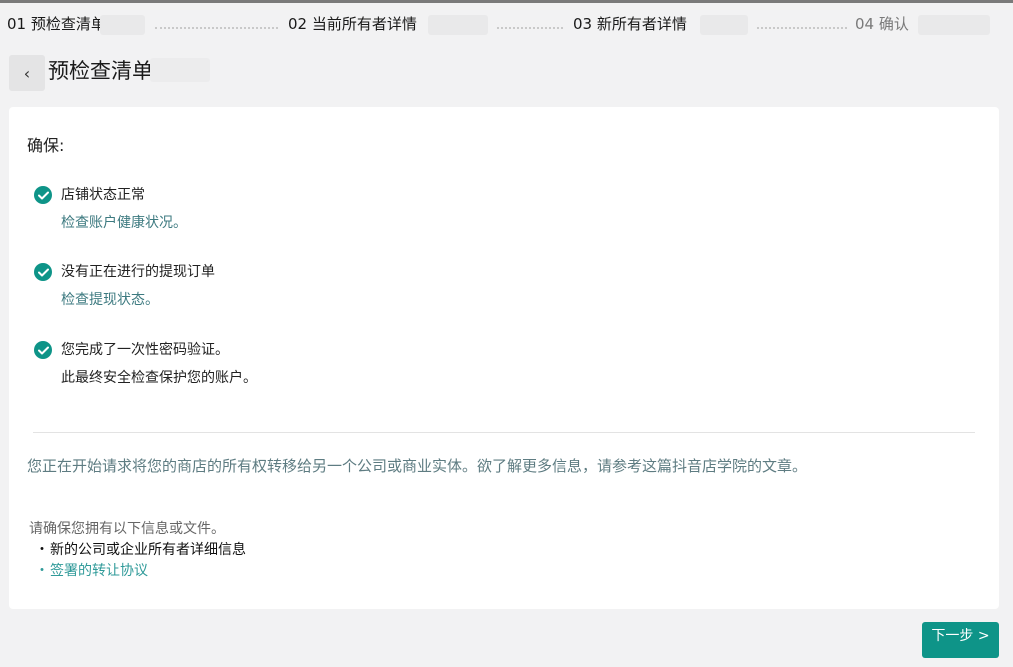 This screenshot has width=1013, height=667. Describe the element at coordinates (127, 529) in the screenshot. I see `requirements-label: 请确保您拥有以下信息或文件。` at that location.